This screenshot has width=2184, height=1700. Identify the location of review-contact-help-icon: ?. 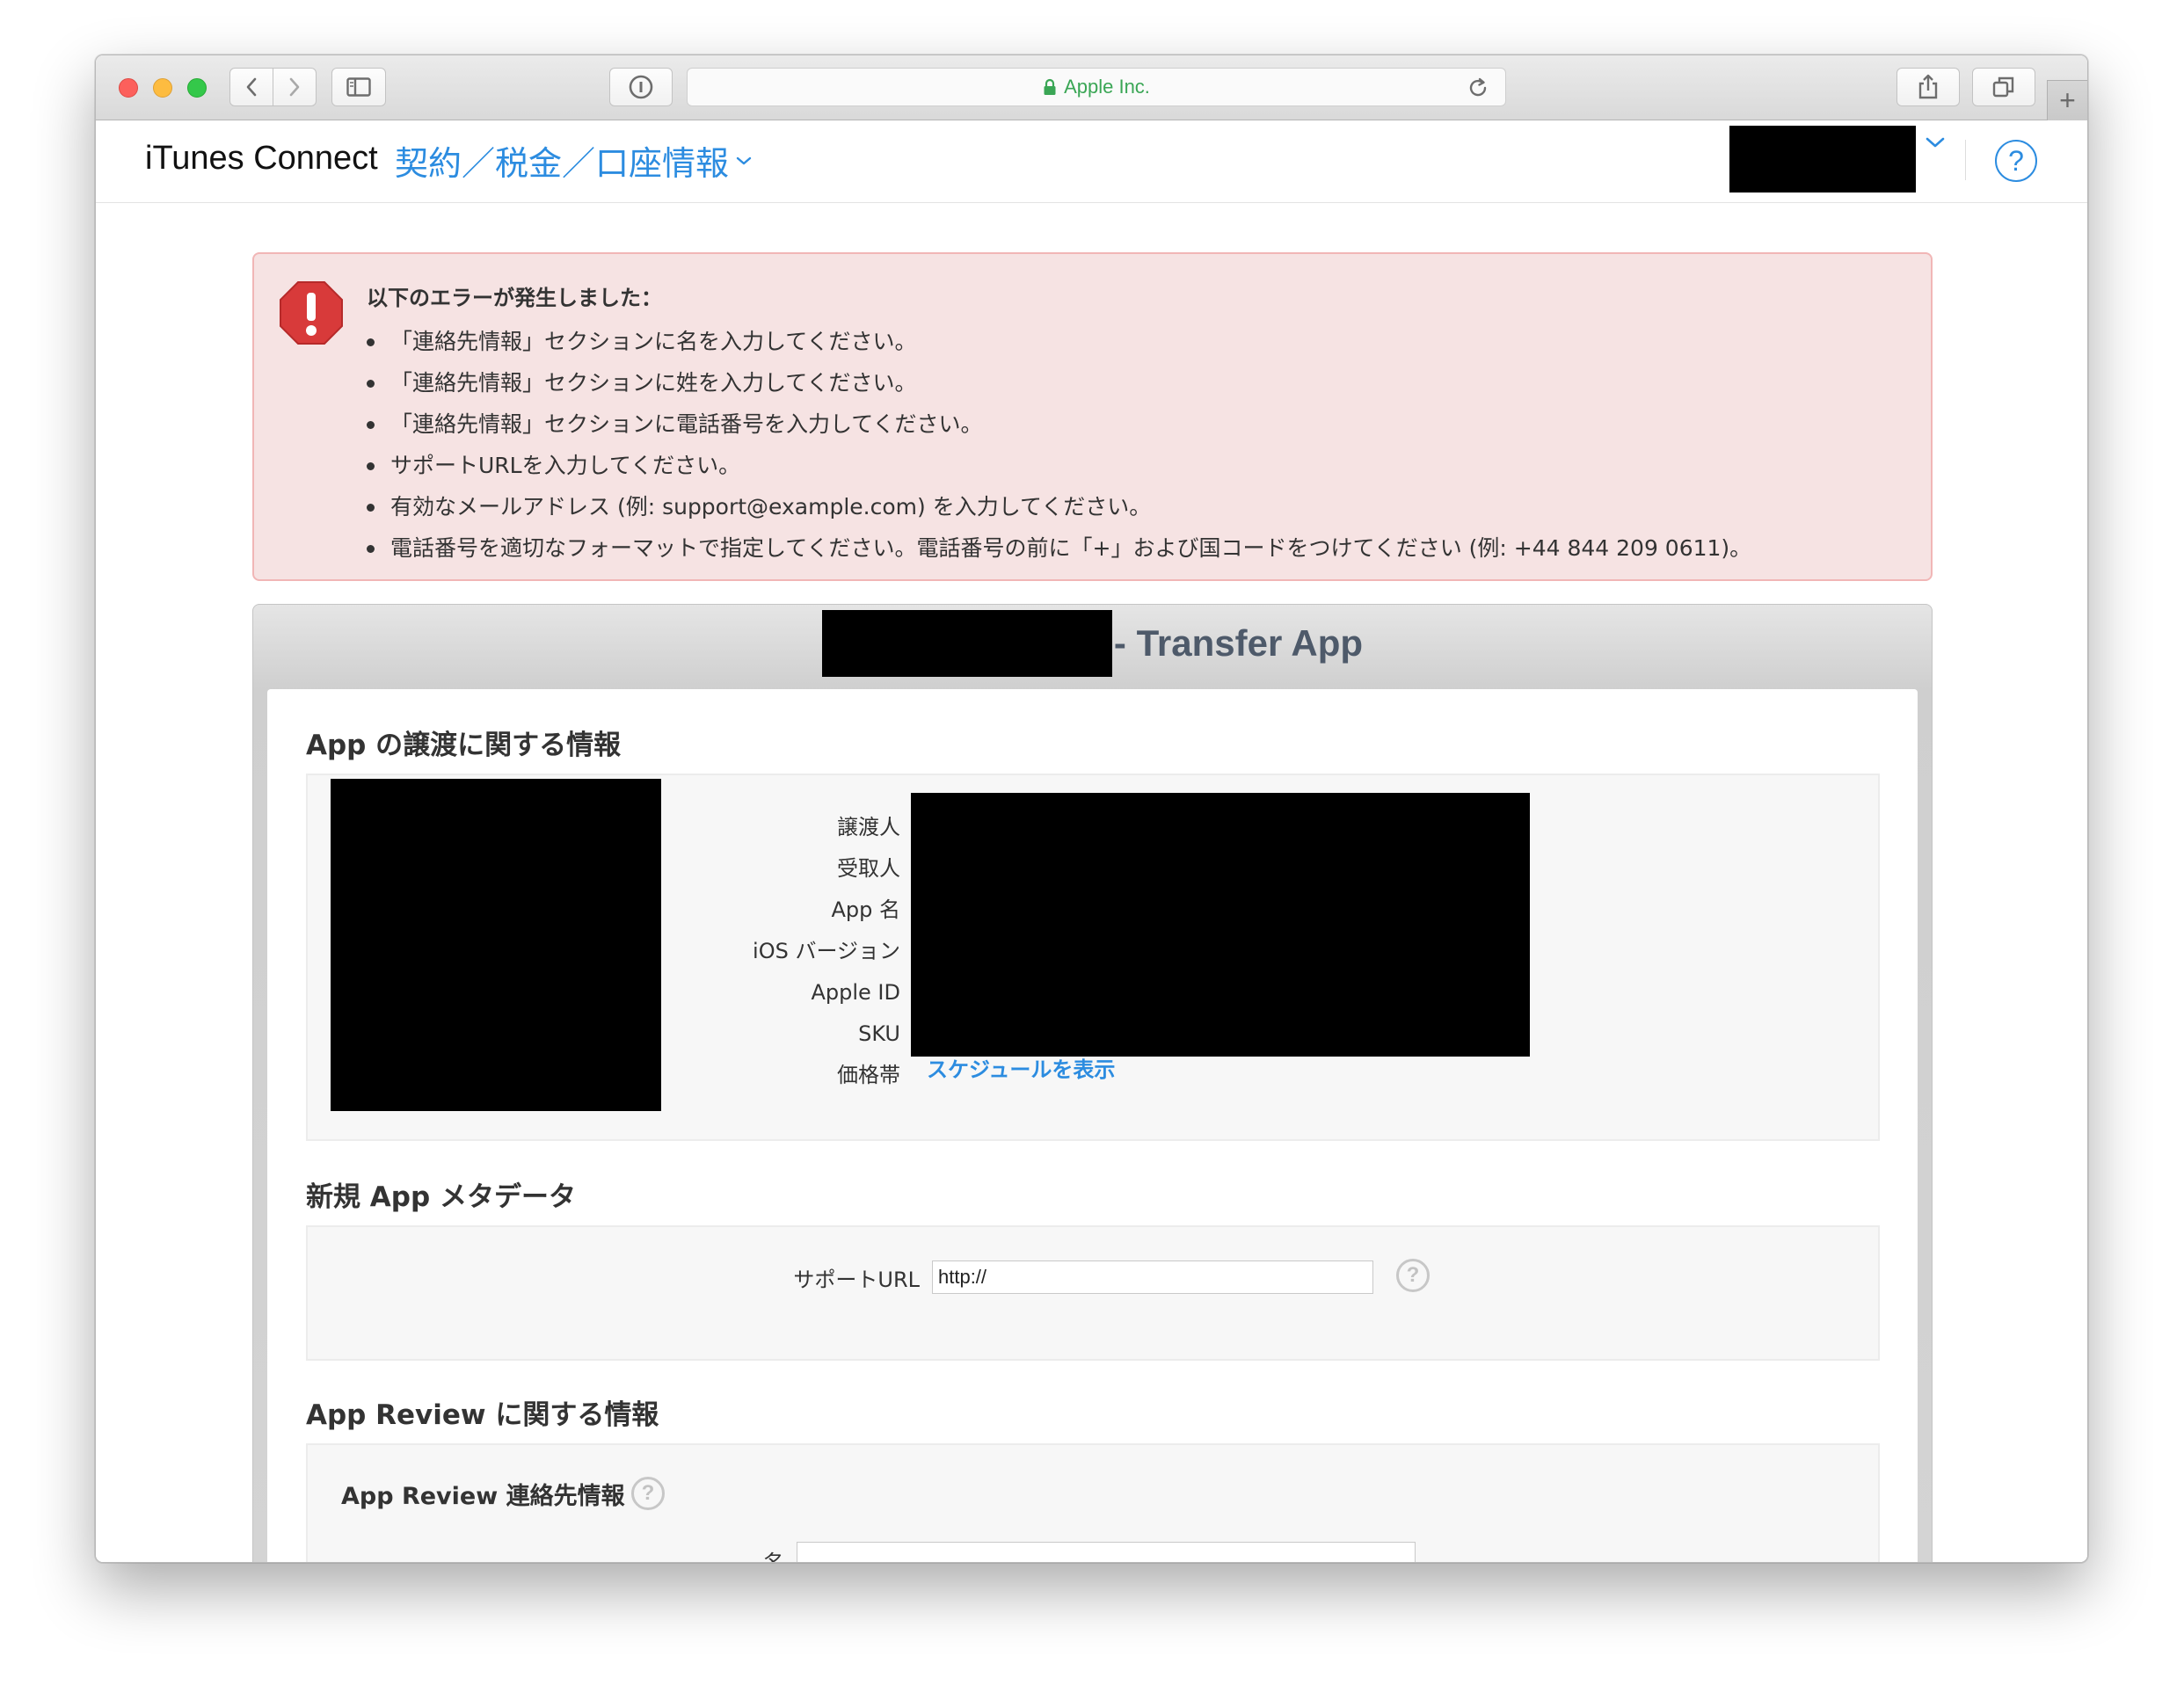
(648, 1493).